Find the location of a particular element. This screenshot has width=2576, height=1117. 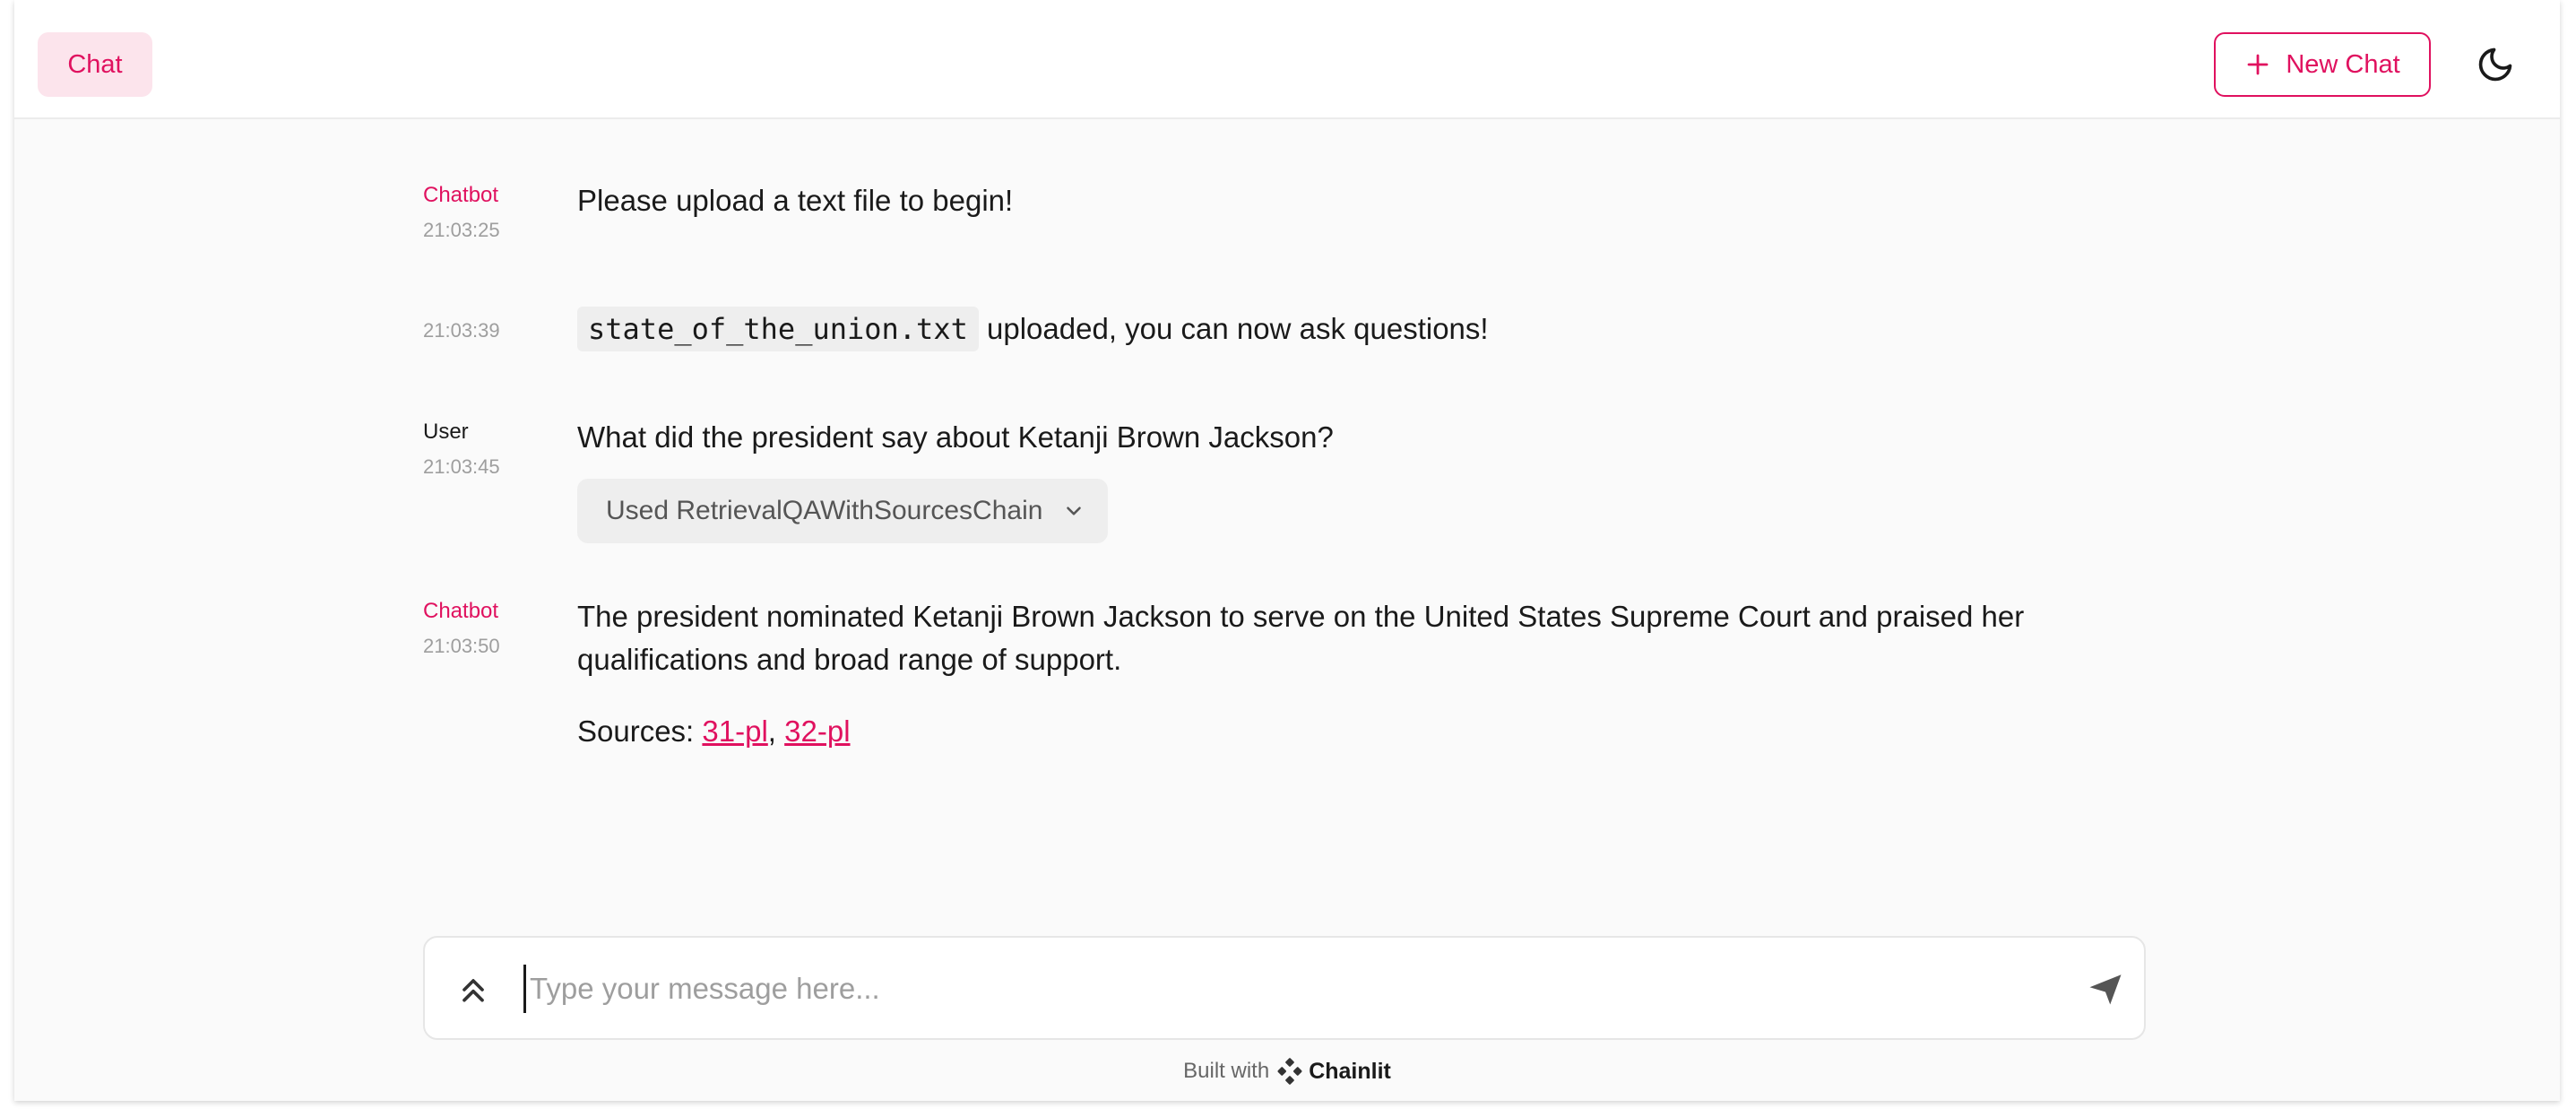

message-content: Please upload a text file to begin! is located at coordinates (795, 201).